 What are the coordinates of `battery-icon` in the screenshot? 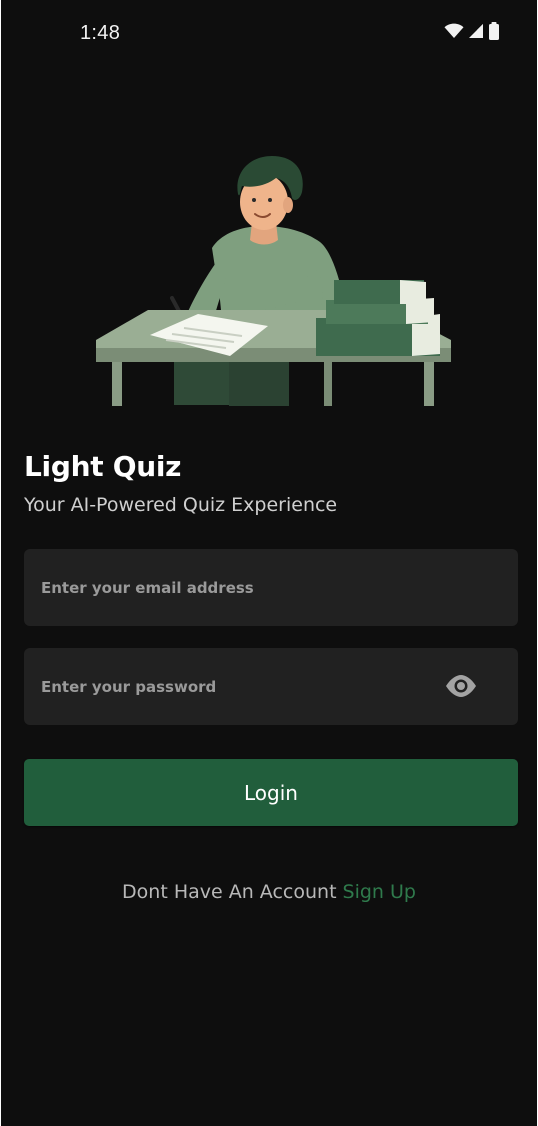 It's located at (494, 33).